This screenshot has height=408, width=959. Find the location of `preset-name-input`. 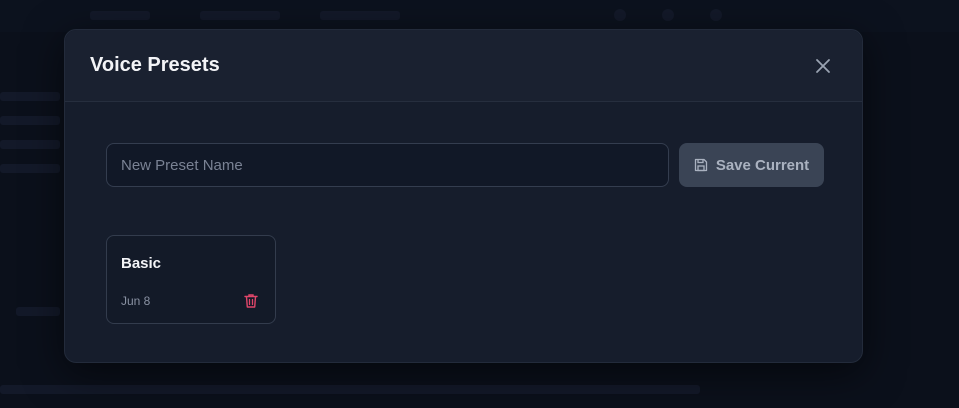

preset-name-input is located at coordinates (387, 165).